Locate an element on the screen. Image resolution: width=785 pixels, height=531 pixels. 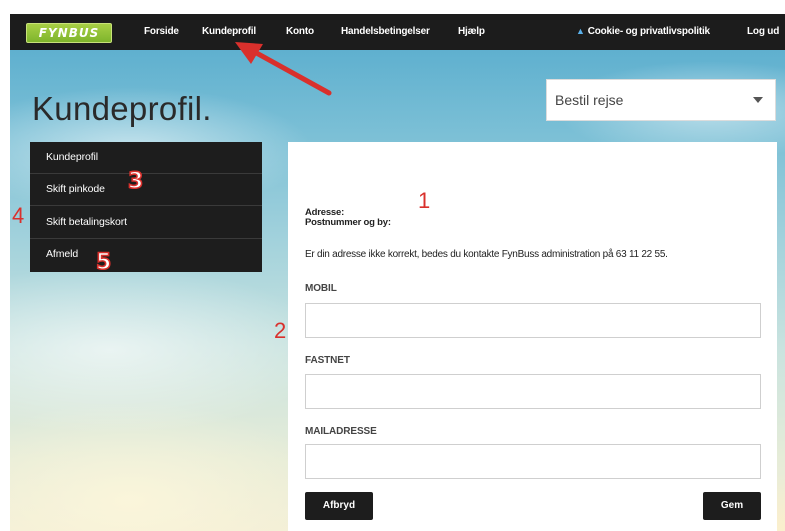
chevron-down-icon is located at coordinates (758, 100).